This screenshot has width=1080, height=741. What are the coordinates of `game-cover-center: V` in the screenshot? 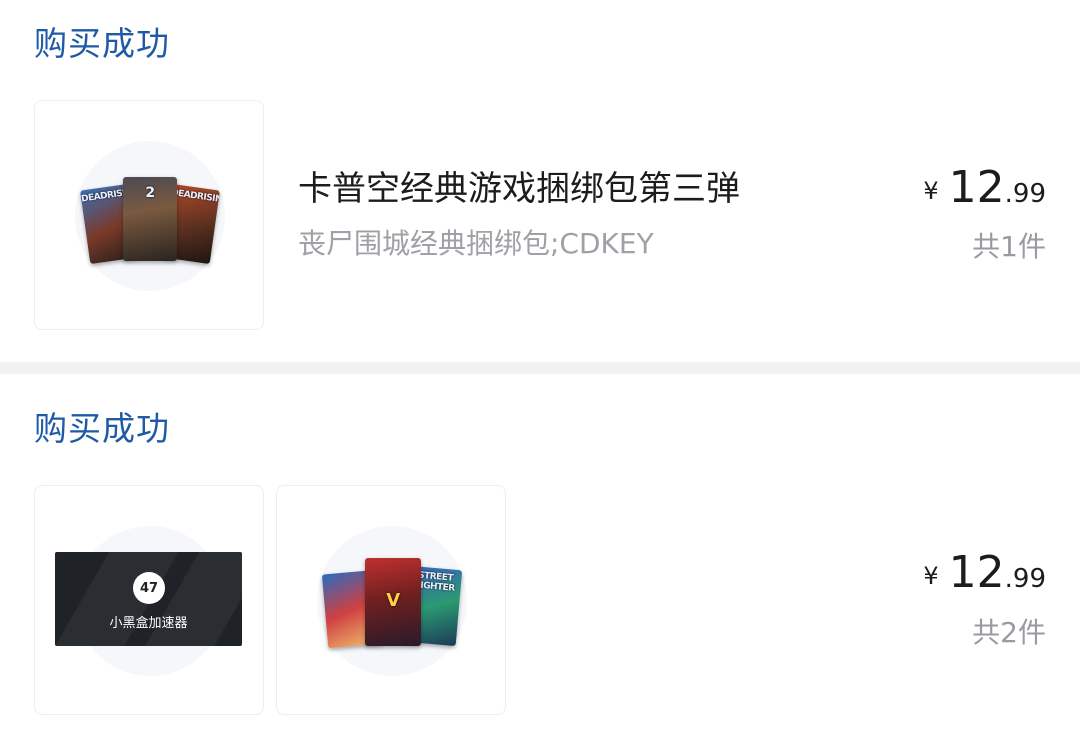 It's located at (393, 602).